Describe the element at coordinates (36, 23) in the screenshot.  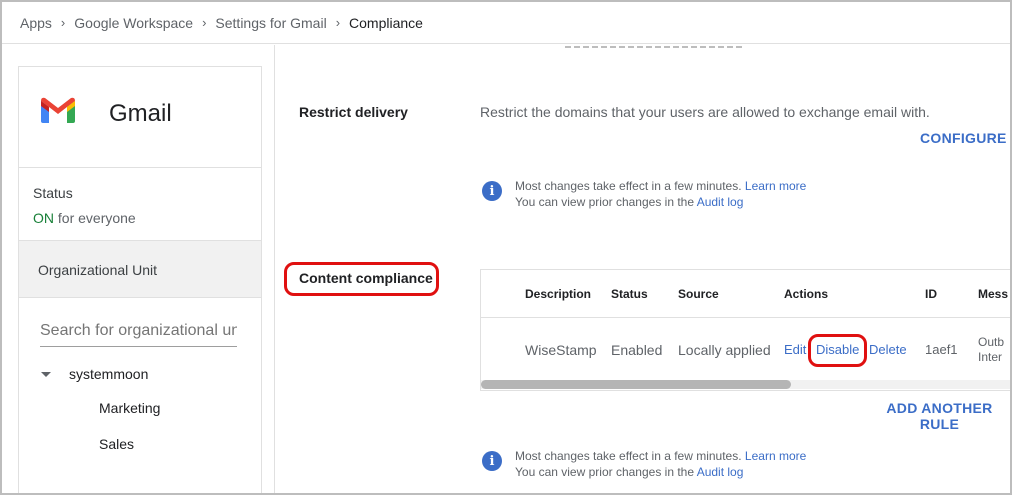
I see `breadcrumb-apps: Apps` at that location.